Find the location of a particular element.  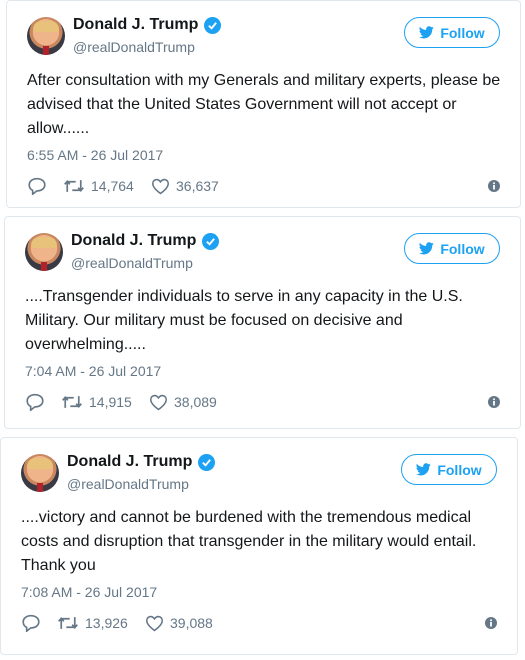

tweet-timestamp: 7:04 AM - 26 Jul 2017 is located at coordinates (93, 371).